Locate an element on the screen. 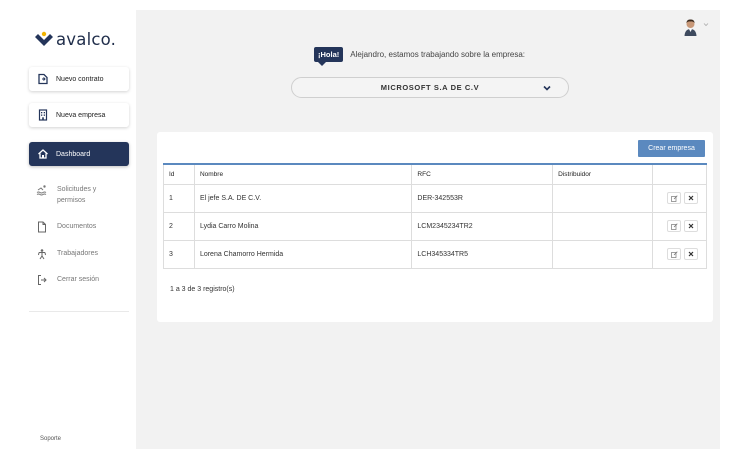  cell-nombre: El jefe S.A. DE C.V. is located at coordinates (302, 198).